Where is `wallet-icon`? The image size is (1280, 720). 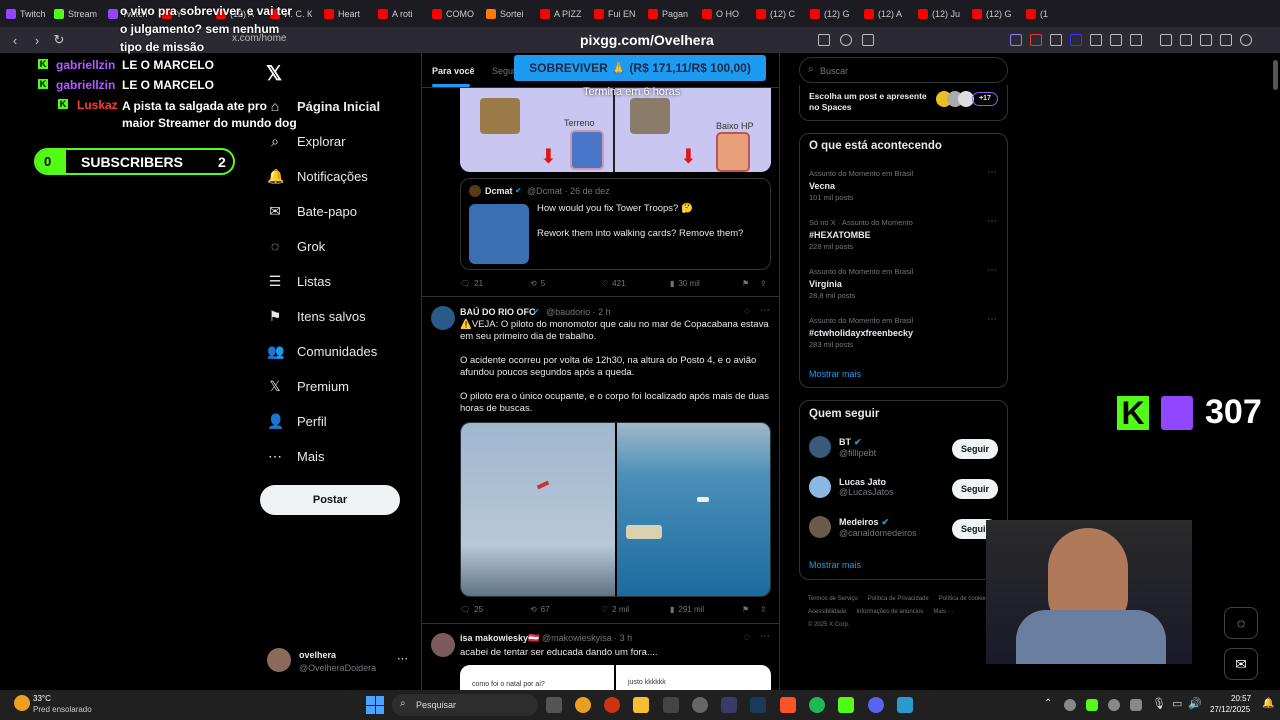
wallet-icon is located at coordinates (1206, 40).